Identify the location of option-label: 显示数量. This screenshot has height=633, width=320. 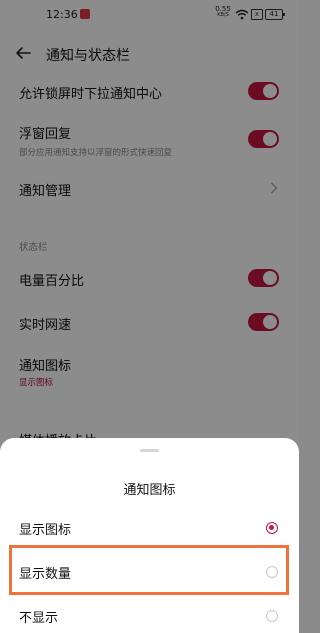
(45, 574).